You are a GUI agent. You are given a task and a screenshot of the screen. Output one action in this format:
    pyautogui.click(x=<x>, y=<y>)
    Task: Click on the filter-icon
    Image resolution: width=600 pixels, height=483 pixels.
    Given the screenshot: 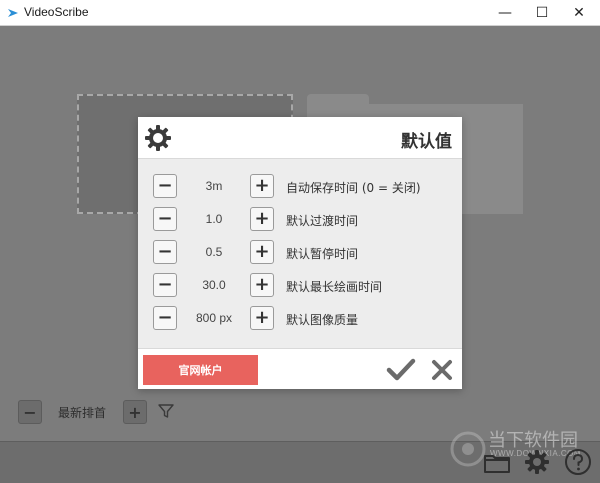 What is the action you would take?
    pyautogui.click(x=166, y=411)
    